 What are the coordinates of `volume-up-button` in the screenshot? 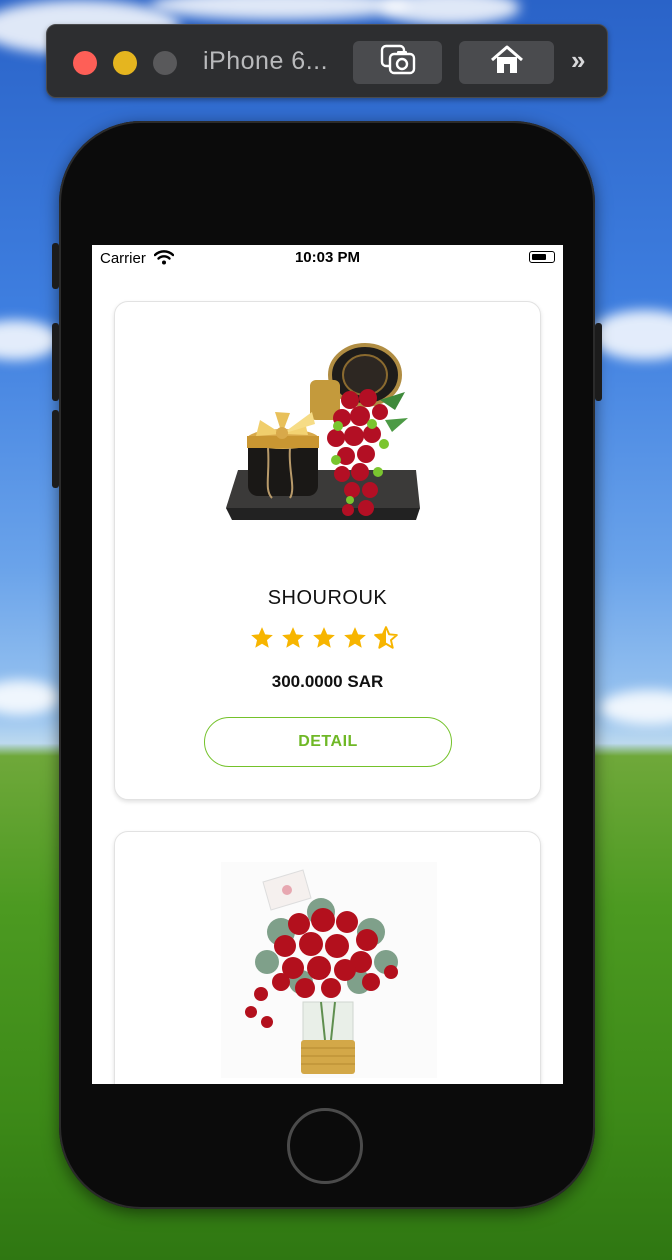 It's located at (55, 362).